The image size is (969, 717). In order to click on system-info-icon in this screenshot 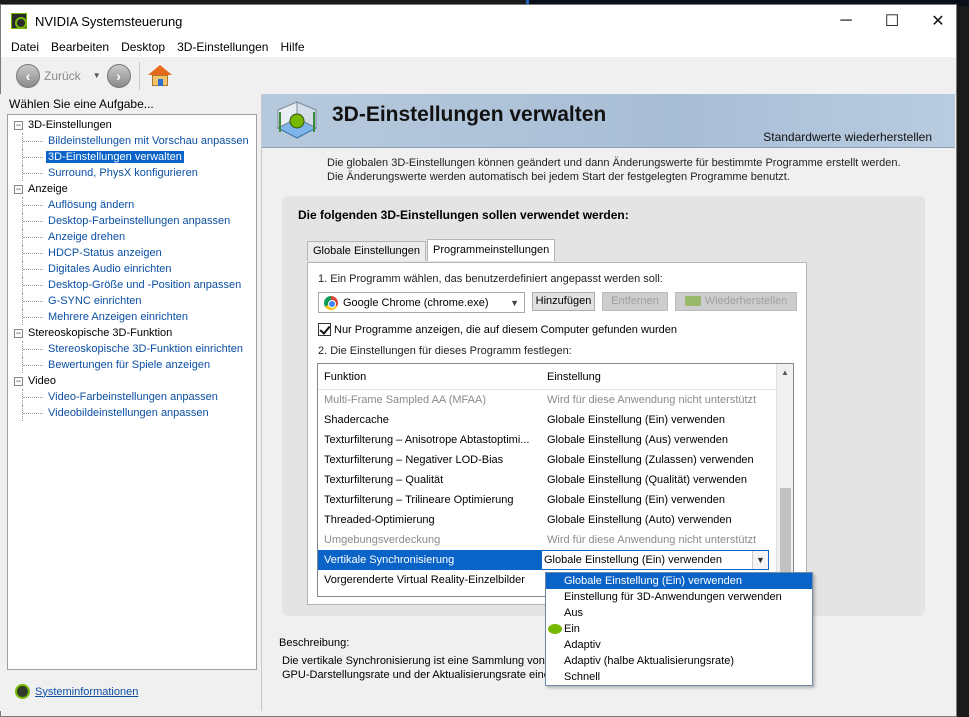, I will do `click(22, 691)`.